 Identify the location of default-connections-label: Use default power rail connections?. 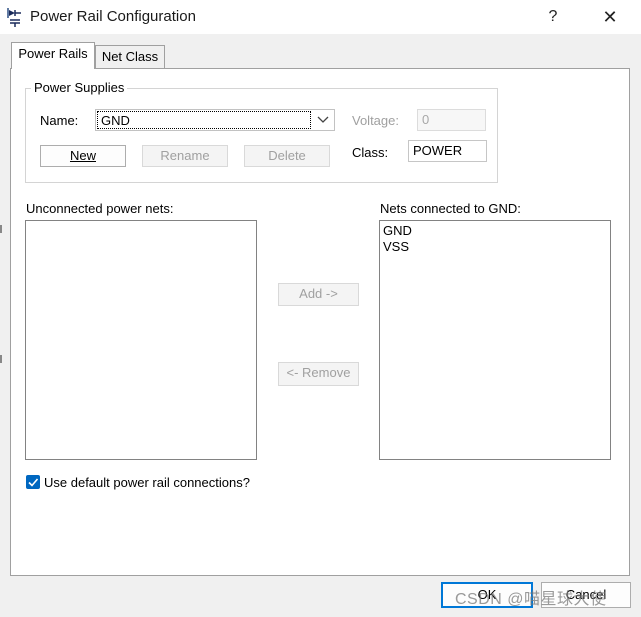
(147, 482).